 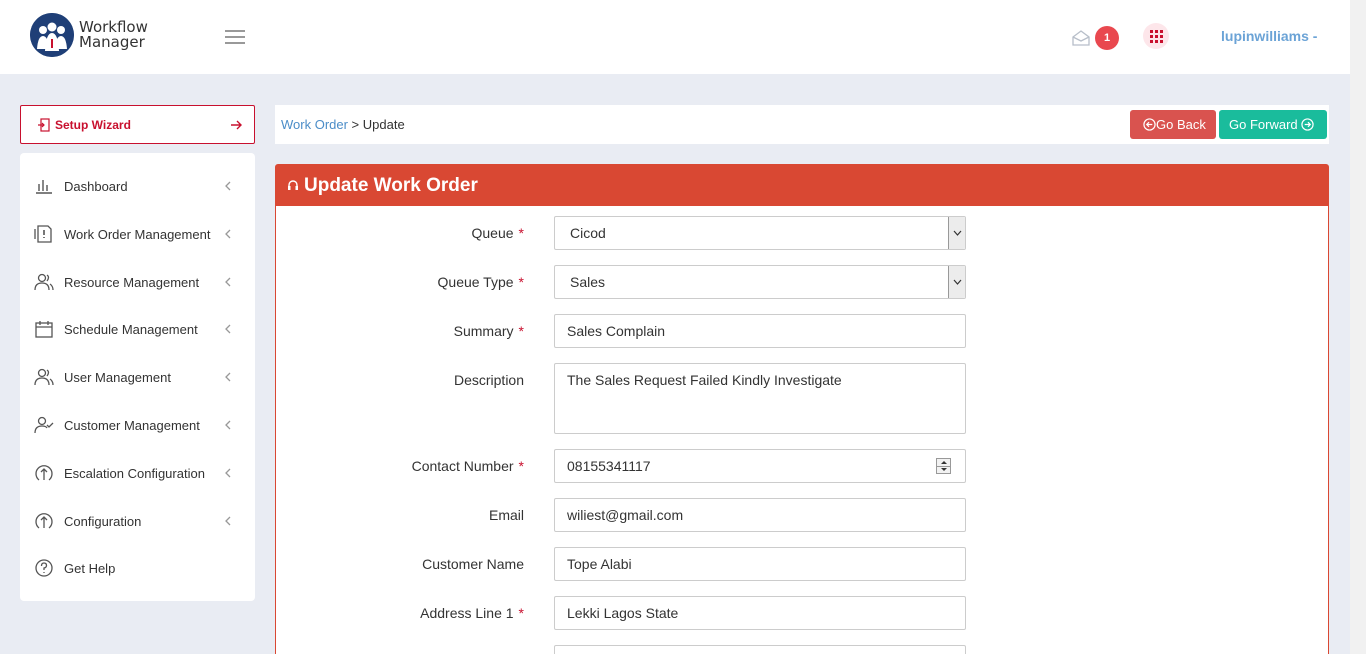 What do you see at coordinates (760, 649) in the screenshot?
I see `address-line-2-input` at bounding box center [760, 649].